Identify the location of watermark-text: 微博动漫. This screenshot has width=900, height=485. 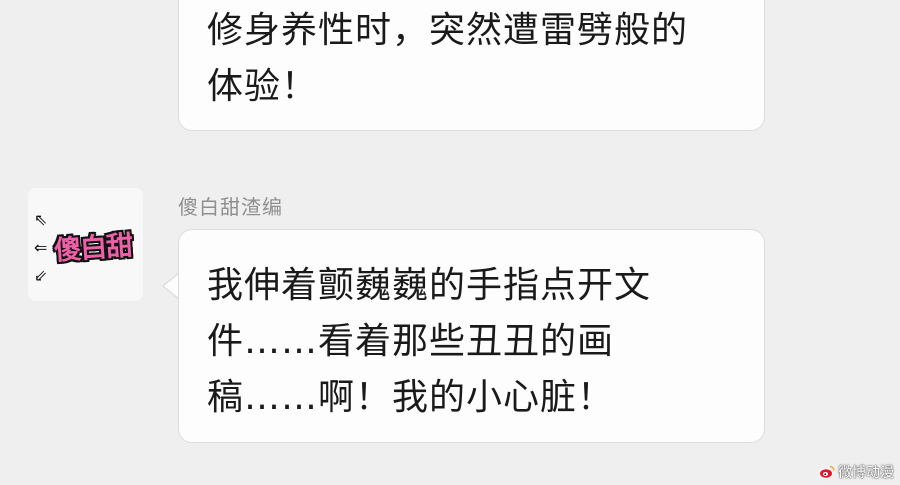
(866, 473).